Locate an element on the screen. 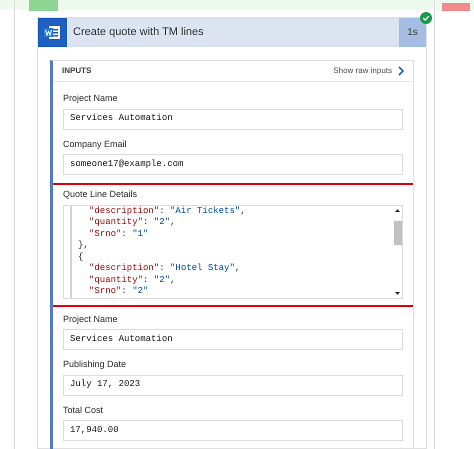 The image size is (474, 449). code-line: }, is located at coordinates (83, 246).